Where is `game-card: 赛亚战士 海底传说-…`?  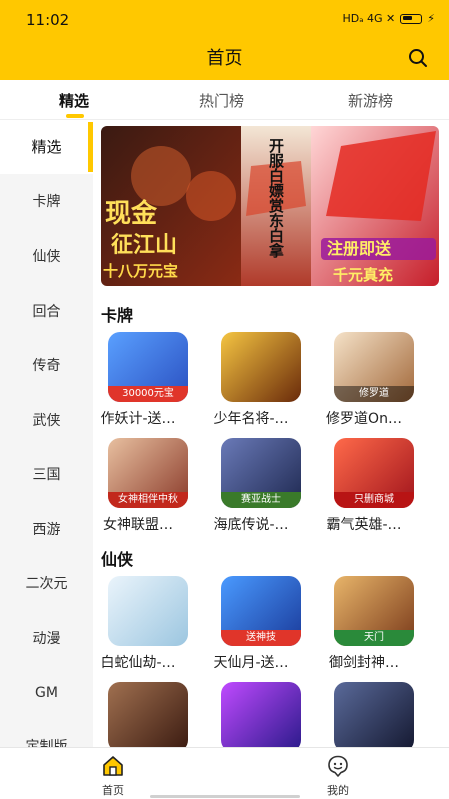 game-card: 赛亚战士 海底传说-… is located at coordinates (253, 486).